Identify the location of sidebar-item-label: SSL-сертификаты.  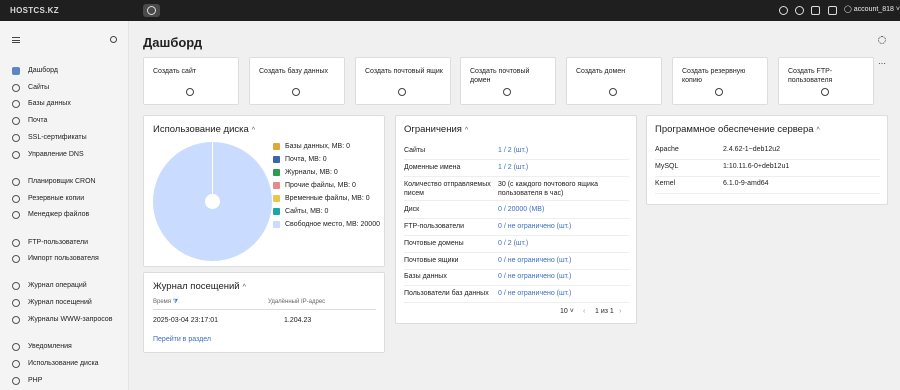
(57, 137).